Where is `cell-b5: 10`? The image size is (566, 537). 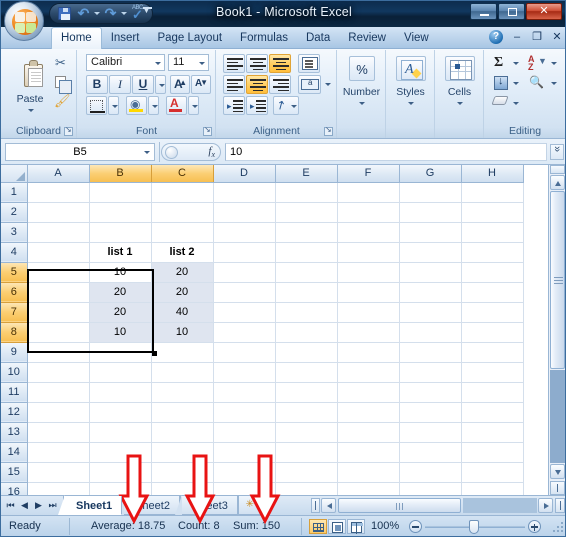
cell-b5: 10 is located at coordinates (120, 272).